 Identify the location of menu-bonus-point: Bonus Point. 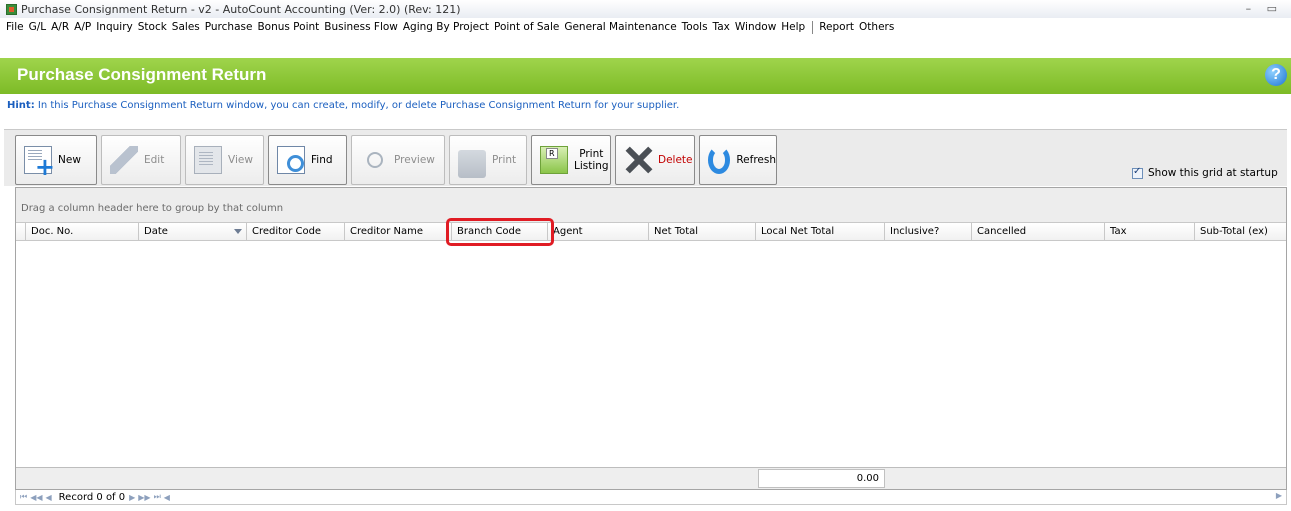
(288, 27).